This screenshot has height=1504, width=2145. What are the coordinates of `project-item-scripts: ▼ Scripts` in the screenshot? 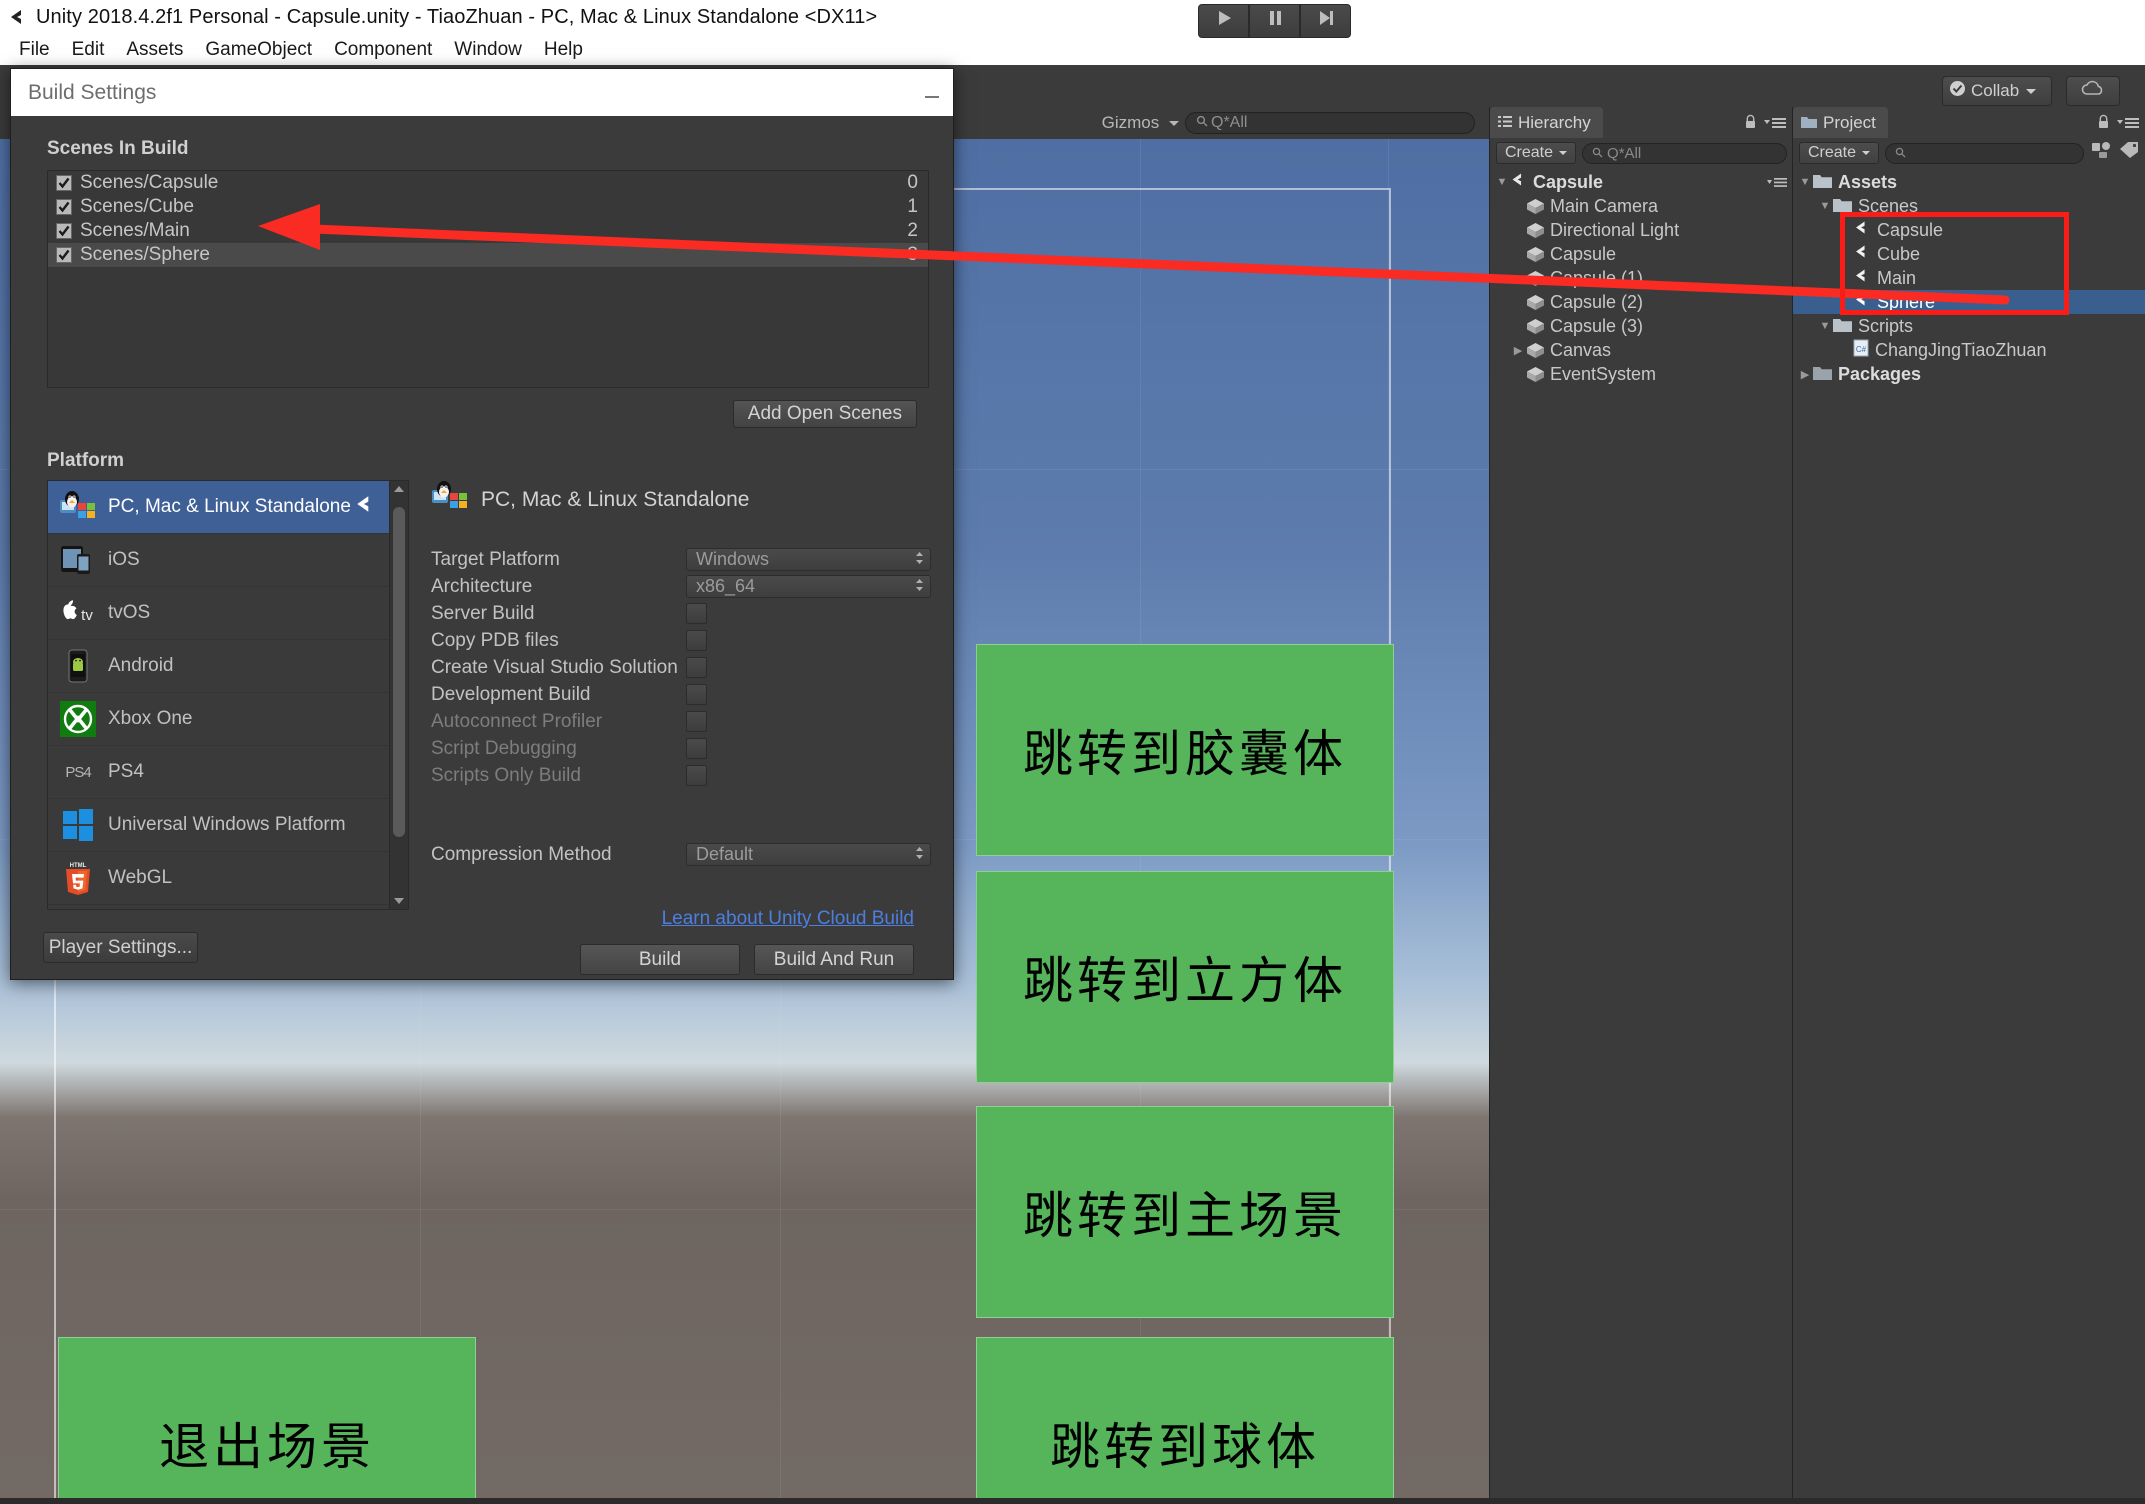 It's located at (1969, 326).